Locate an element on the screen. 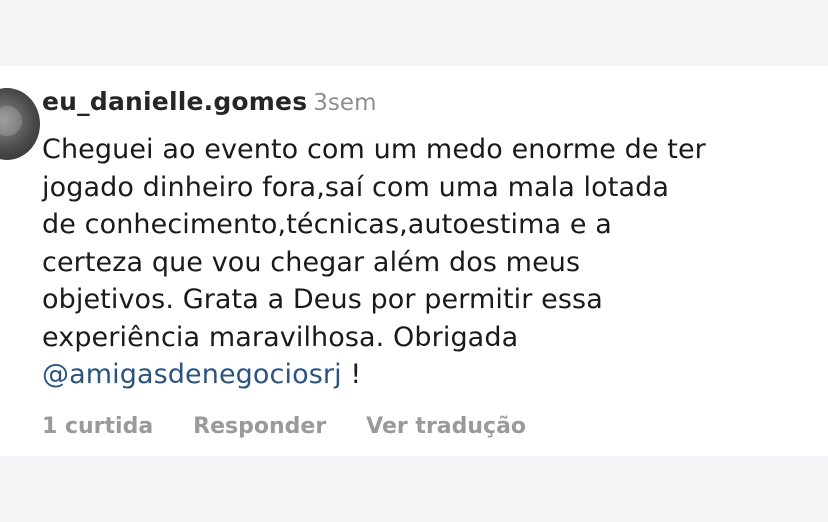 The height and width of the screenshot is (522, 828). likes-count-button: 1 curtida is located at coordinates (97, 427).